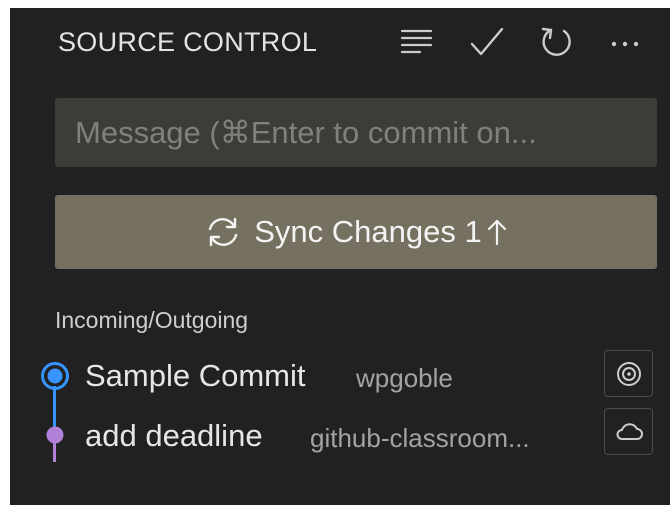 Image resolution: width=670 pixels, height=505 pixels. Describe the element at coordinates (55, 435) in the screenshot. I see `incoming-commit-node-icon` at that location.